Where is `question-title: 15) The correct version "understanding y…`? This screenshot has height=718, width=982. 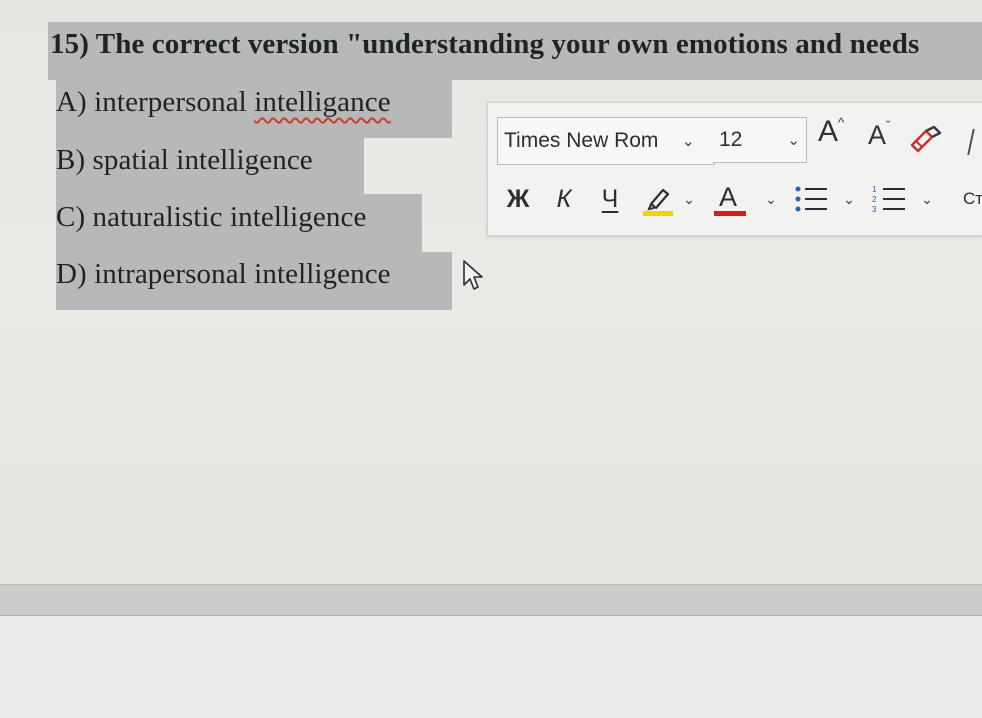 question-title: 15) The correct version "understanding y… is located at coordinates (484, 44).